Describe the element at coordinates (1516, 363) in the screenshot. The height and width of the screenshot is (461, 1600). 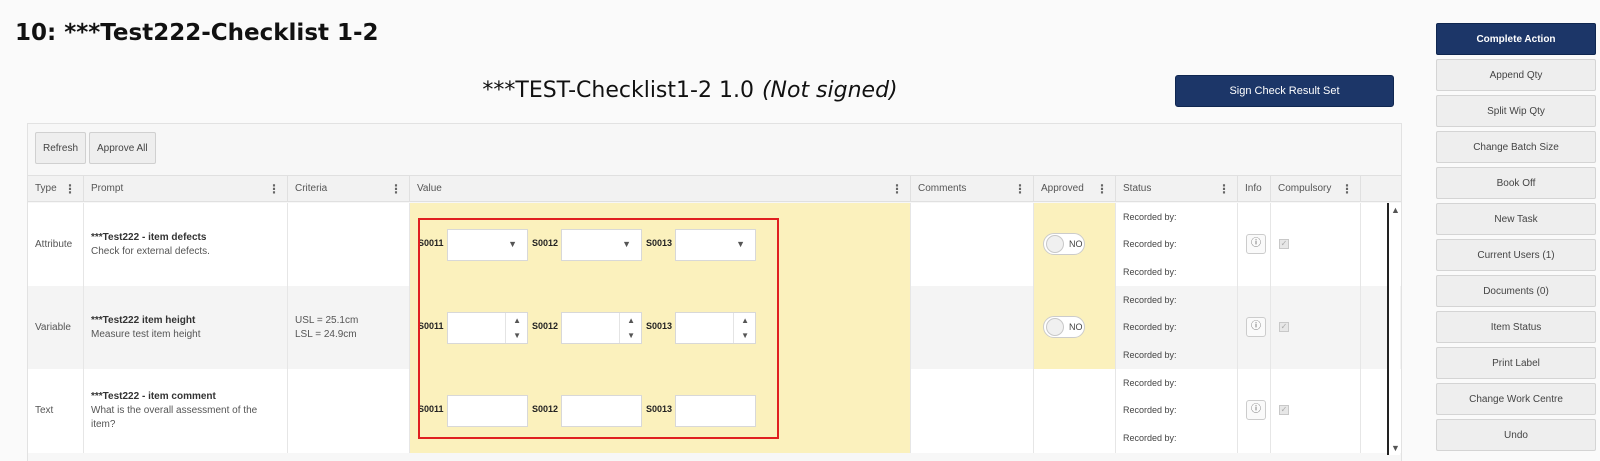
I see `print-label-button: Print Label` at that location.